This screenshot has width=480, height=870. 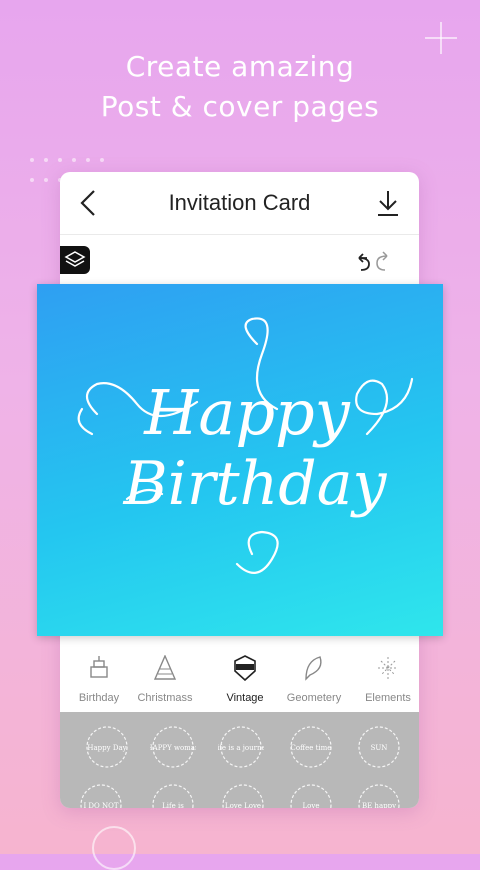 I want to click on tab-vintage-label: Vintage, so click(x=245, y=698).